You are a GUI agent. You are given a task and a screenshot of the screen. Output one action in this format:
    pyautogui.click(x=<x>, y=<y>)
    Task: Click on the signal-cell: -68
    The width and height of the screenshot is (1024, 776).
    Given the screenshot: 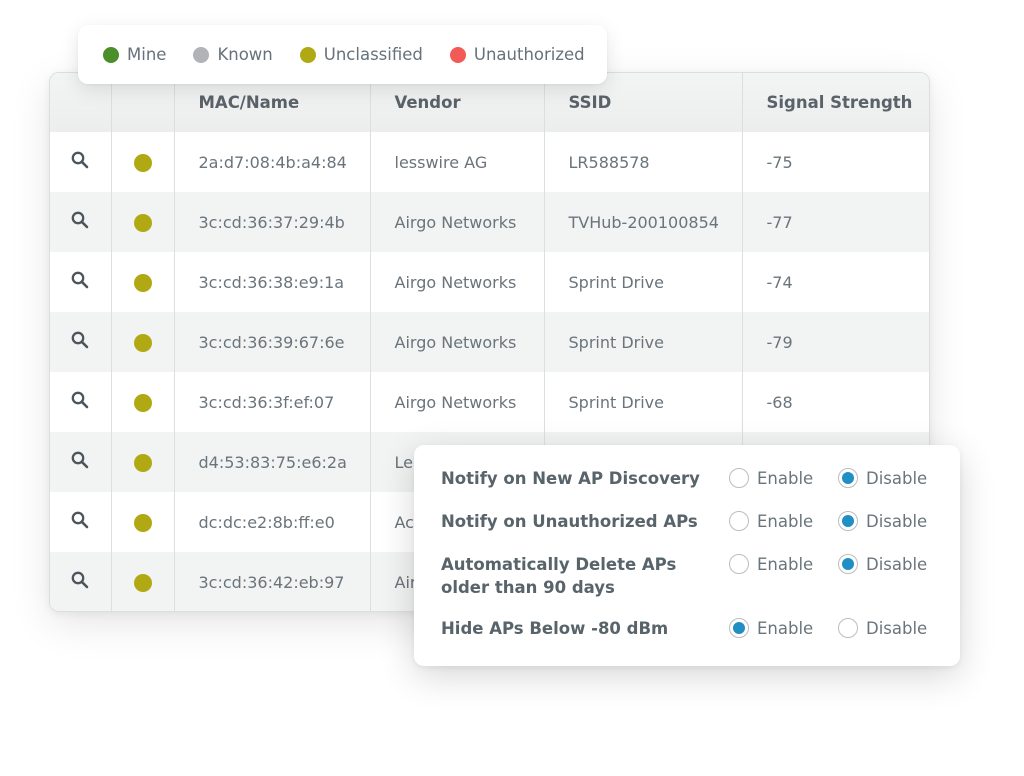 What is the action you would take?
    pyautogui.click(x=835, y=402)
    